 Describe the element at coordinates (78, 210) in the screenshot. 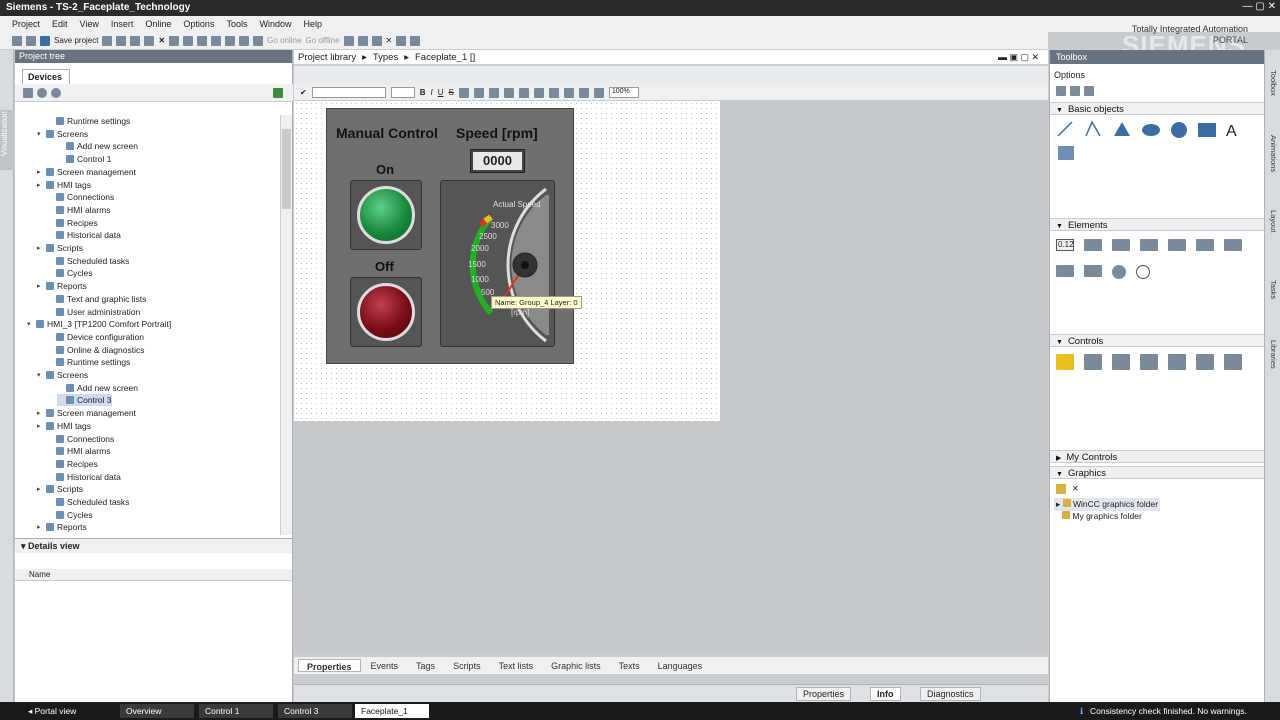

I see `tree-item: HMI alarms` at that location.